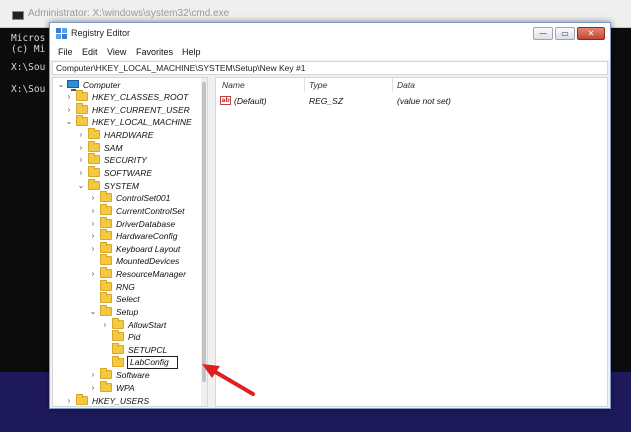 The width and height of the screenshot is (631, 432). I want to click on column-header-data: Data, so click(406, 85).